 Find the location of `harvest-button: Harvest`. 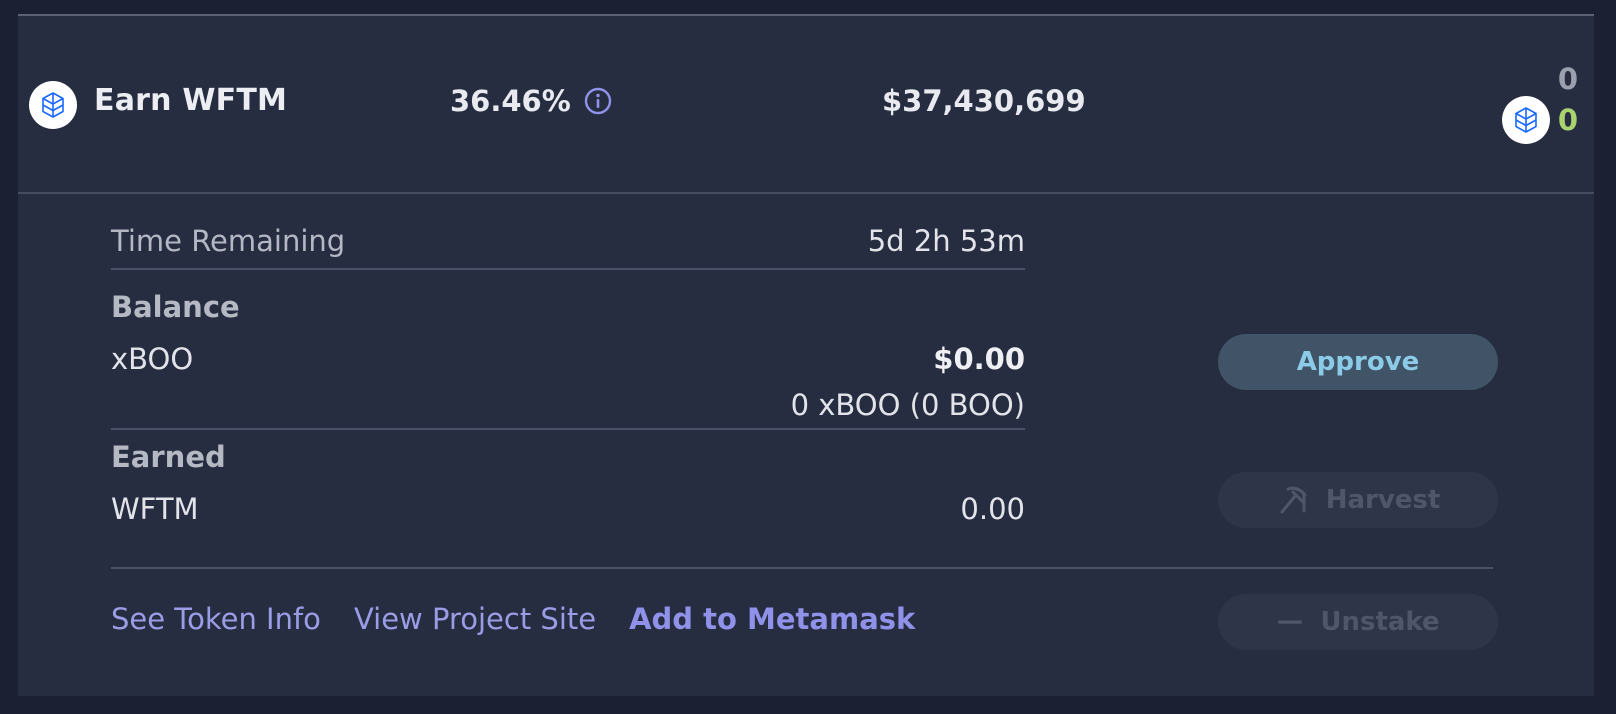

harvest-button: Harvest is located at coordinates (1358, 500).